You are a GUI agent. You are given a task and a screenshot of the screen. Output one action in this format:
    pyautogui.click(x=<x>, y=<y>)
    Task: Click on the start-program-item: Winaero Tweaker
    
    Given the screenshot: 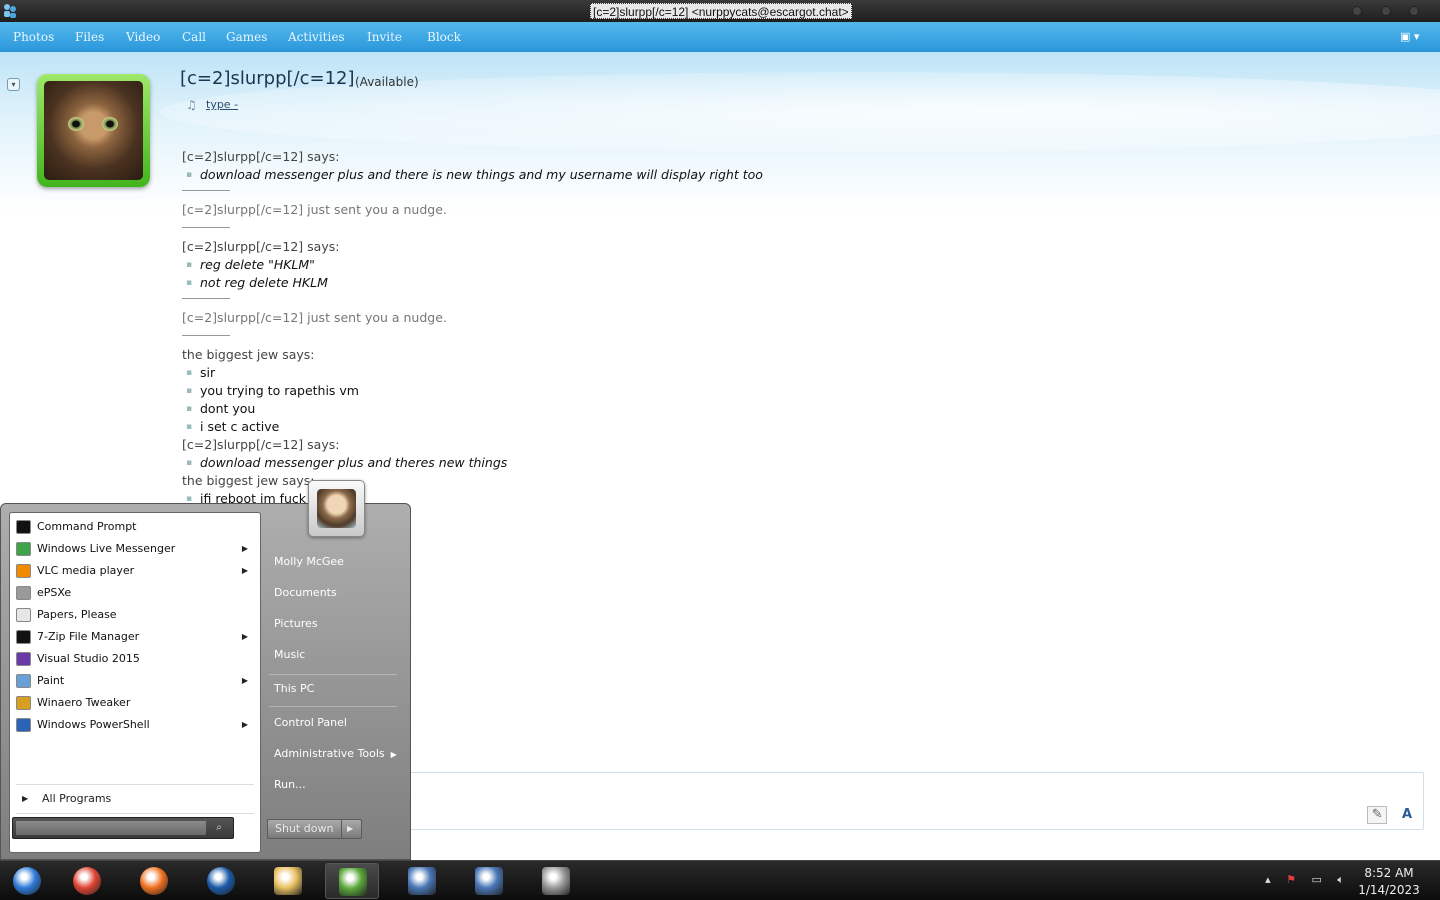 What is the action you would take?
    pyautogui.click(x=136, y=703)
    